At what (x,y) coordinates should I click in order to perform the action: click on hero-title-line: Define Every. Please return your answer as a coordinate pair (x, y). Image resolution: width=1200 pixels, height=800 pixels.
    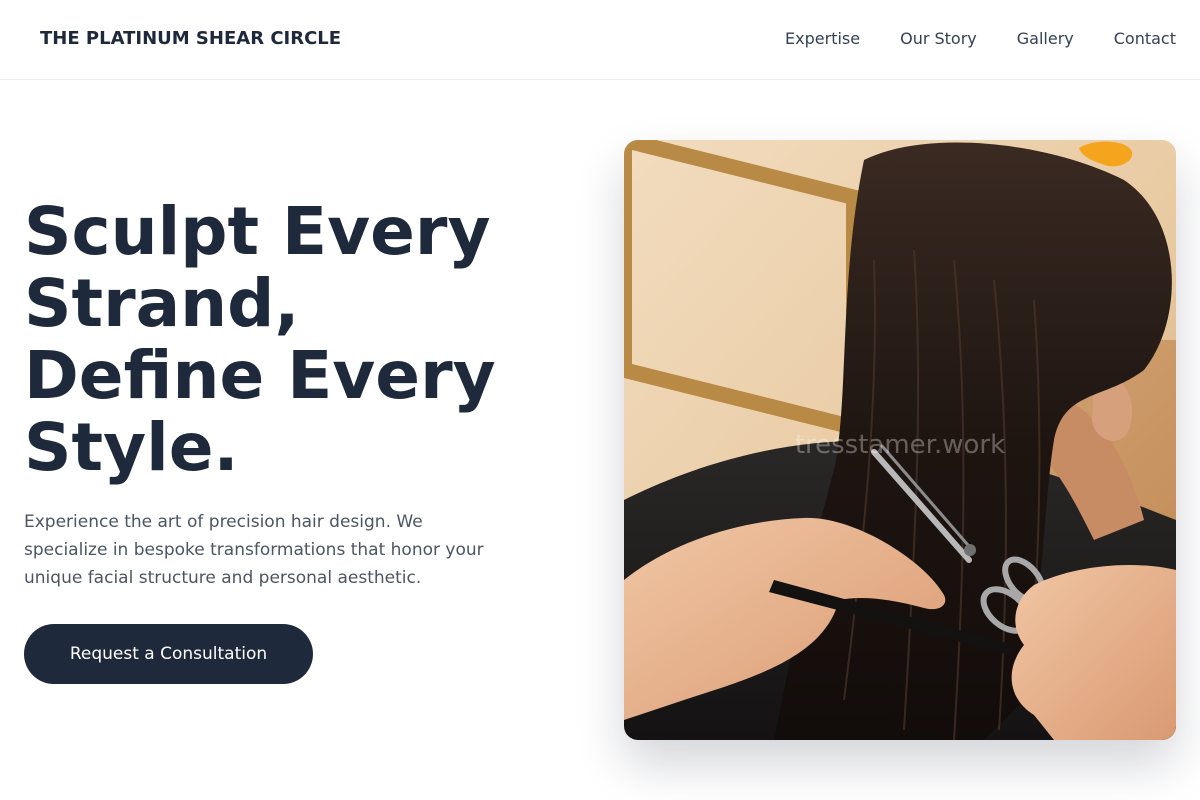
    Looking at the image, I should click on (260, 375).